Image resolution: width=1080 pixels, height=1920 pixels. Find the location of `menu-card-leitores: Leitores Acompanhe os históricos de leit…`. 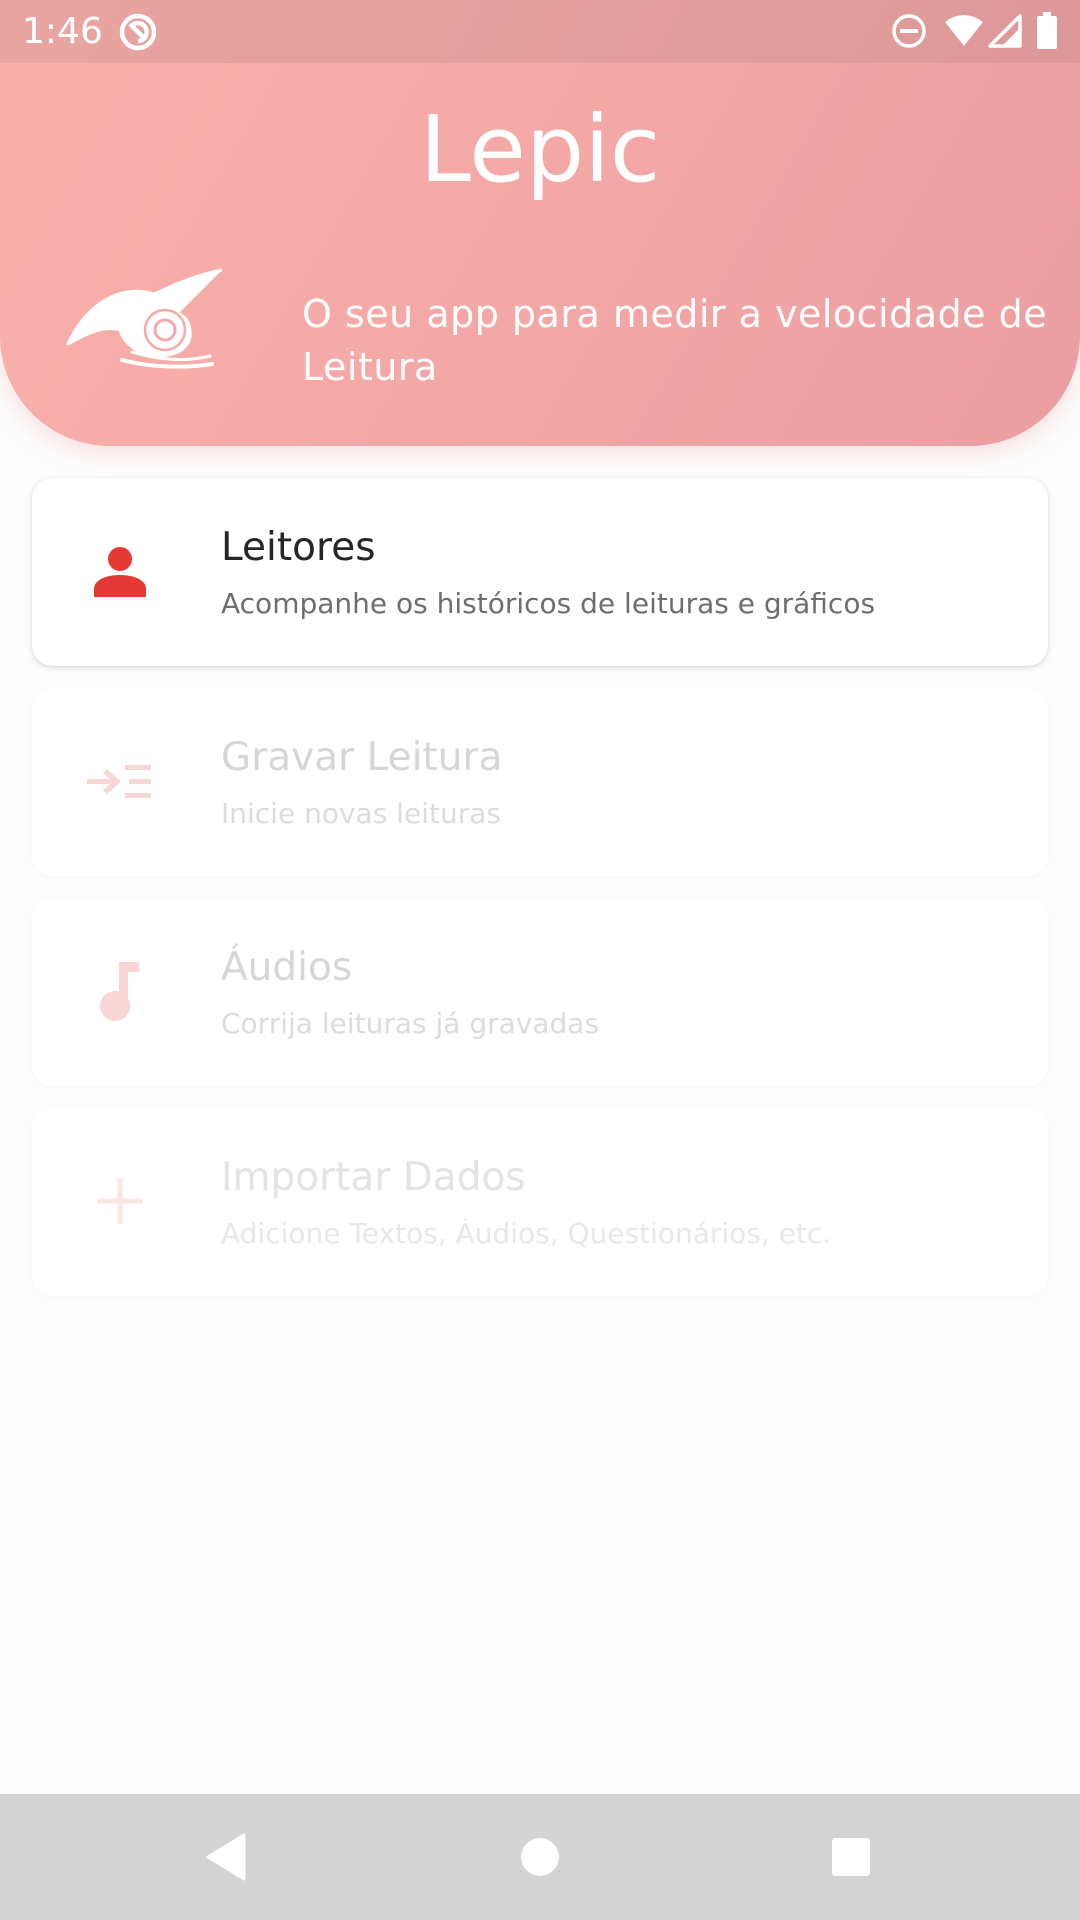

menu-card-leitores: Leitores Acompanhe os históricos de leit… is located at coordinates (540, 572).